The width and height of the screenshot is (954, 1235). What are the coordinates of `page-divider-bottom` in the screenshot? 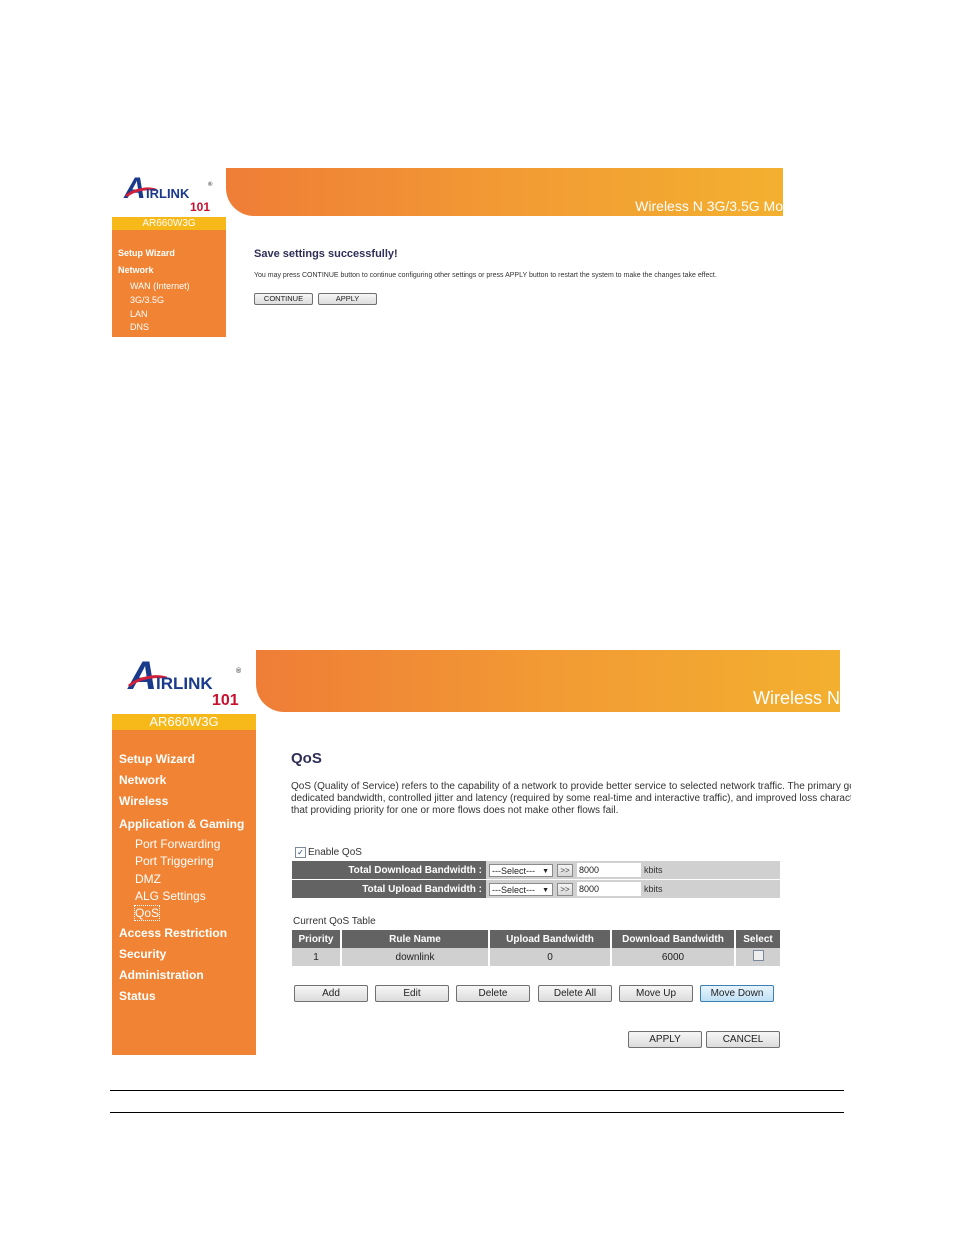 It's located at (477, 1112).